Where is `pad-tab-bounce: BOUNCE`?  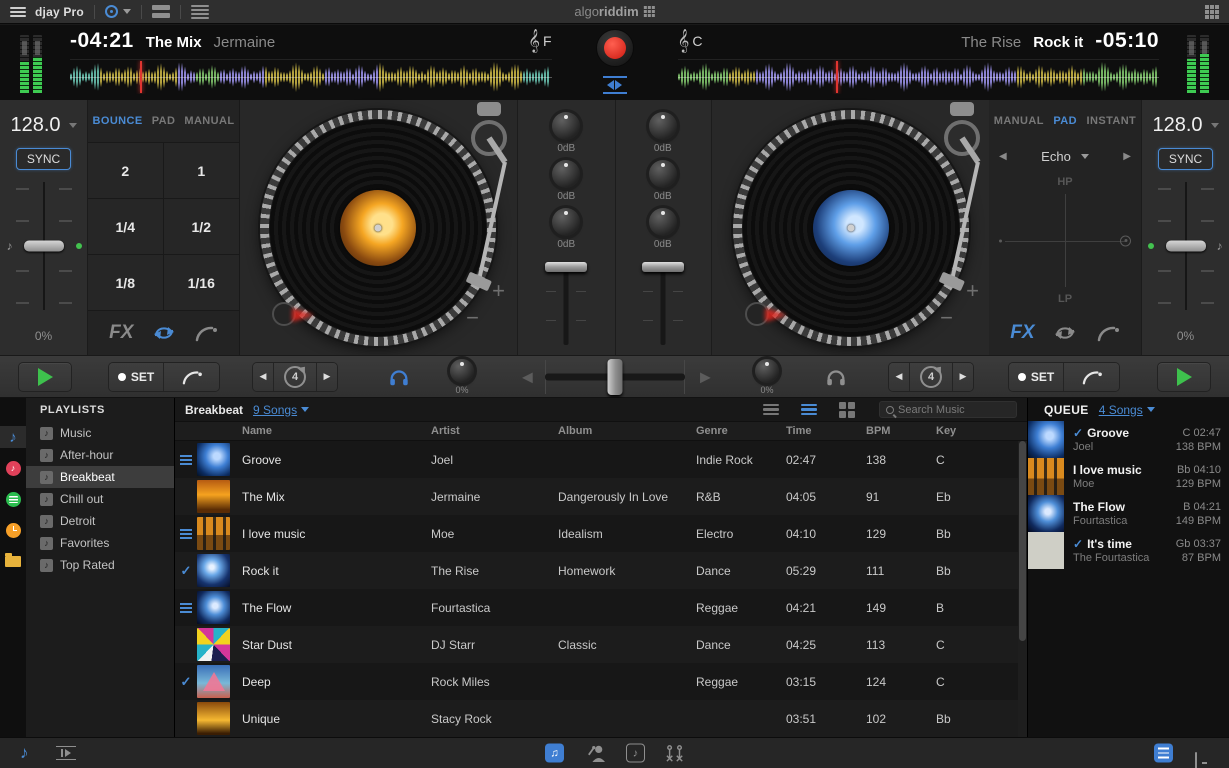 pad-tab-bounce: BOUNCE is located at coordinates (118, 121).